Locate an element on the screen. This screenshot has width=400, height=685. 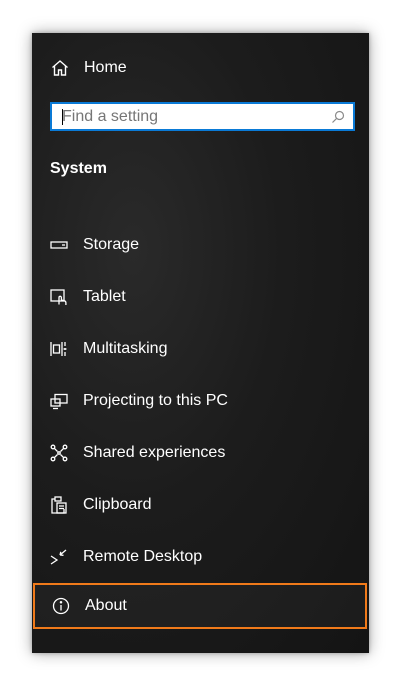
sidebar-item-storage: Storage is located at coordinates (200, 245).